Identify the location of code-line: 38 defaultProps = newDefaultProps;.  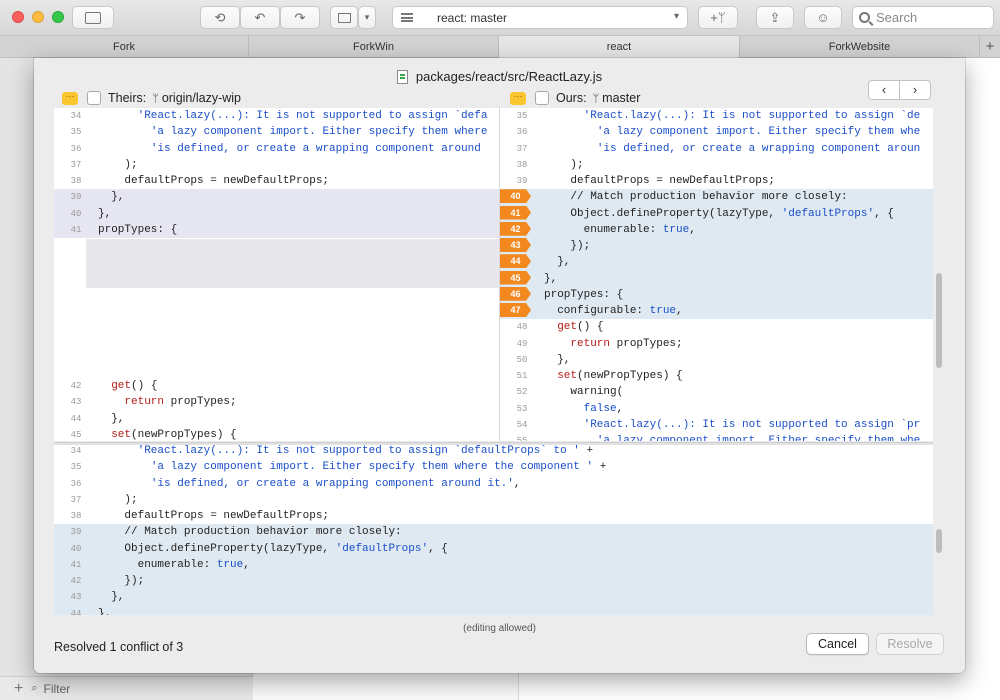
(276, 181).